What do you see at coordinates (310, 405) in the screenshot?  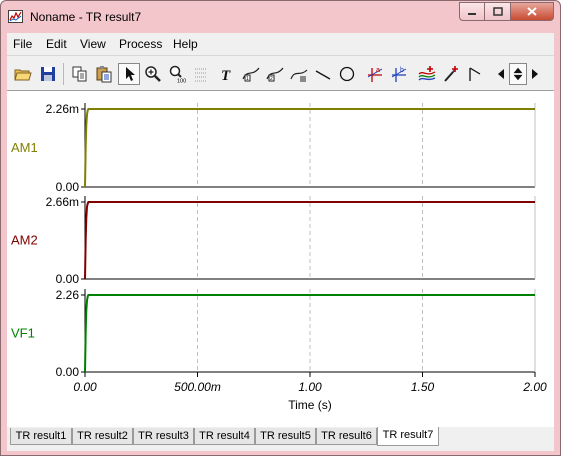 I see `x-axis-title: Time (s)` at bounding box center [310, 405].